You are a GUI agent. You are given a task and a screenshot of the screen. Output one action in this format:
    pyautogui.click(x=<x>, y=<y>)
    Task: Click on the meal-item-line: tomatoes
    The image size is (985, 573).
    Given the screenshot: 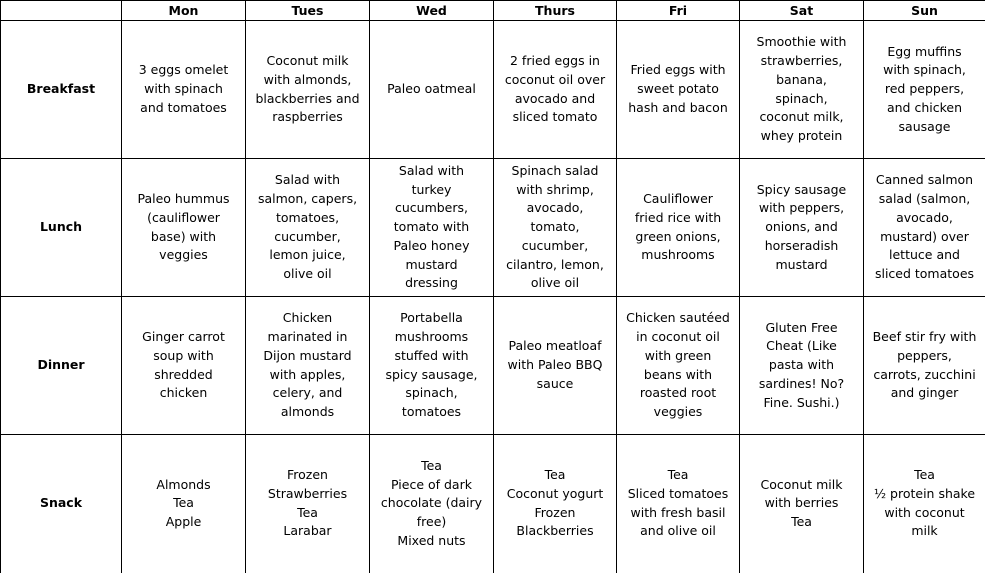 What is the action you would take?
    pyautogui.click(x=431, y=412)
    